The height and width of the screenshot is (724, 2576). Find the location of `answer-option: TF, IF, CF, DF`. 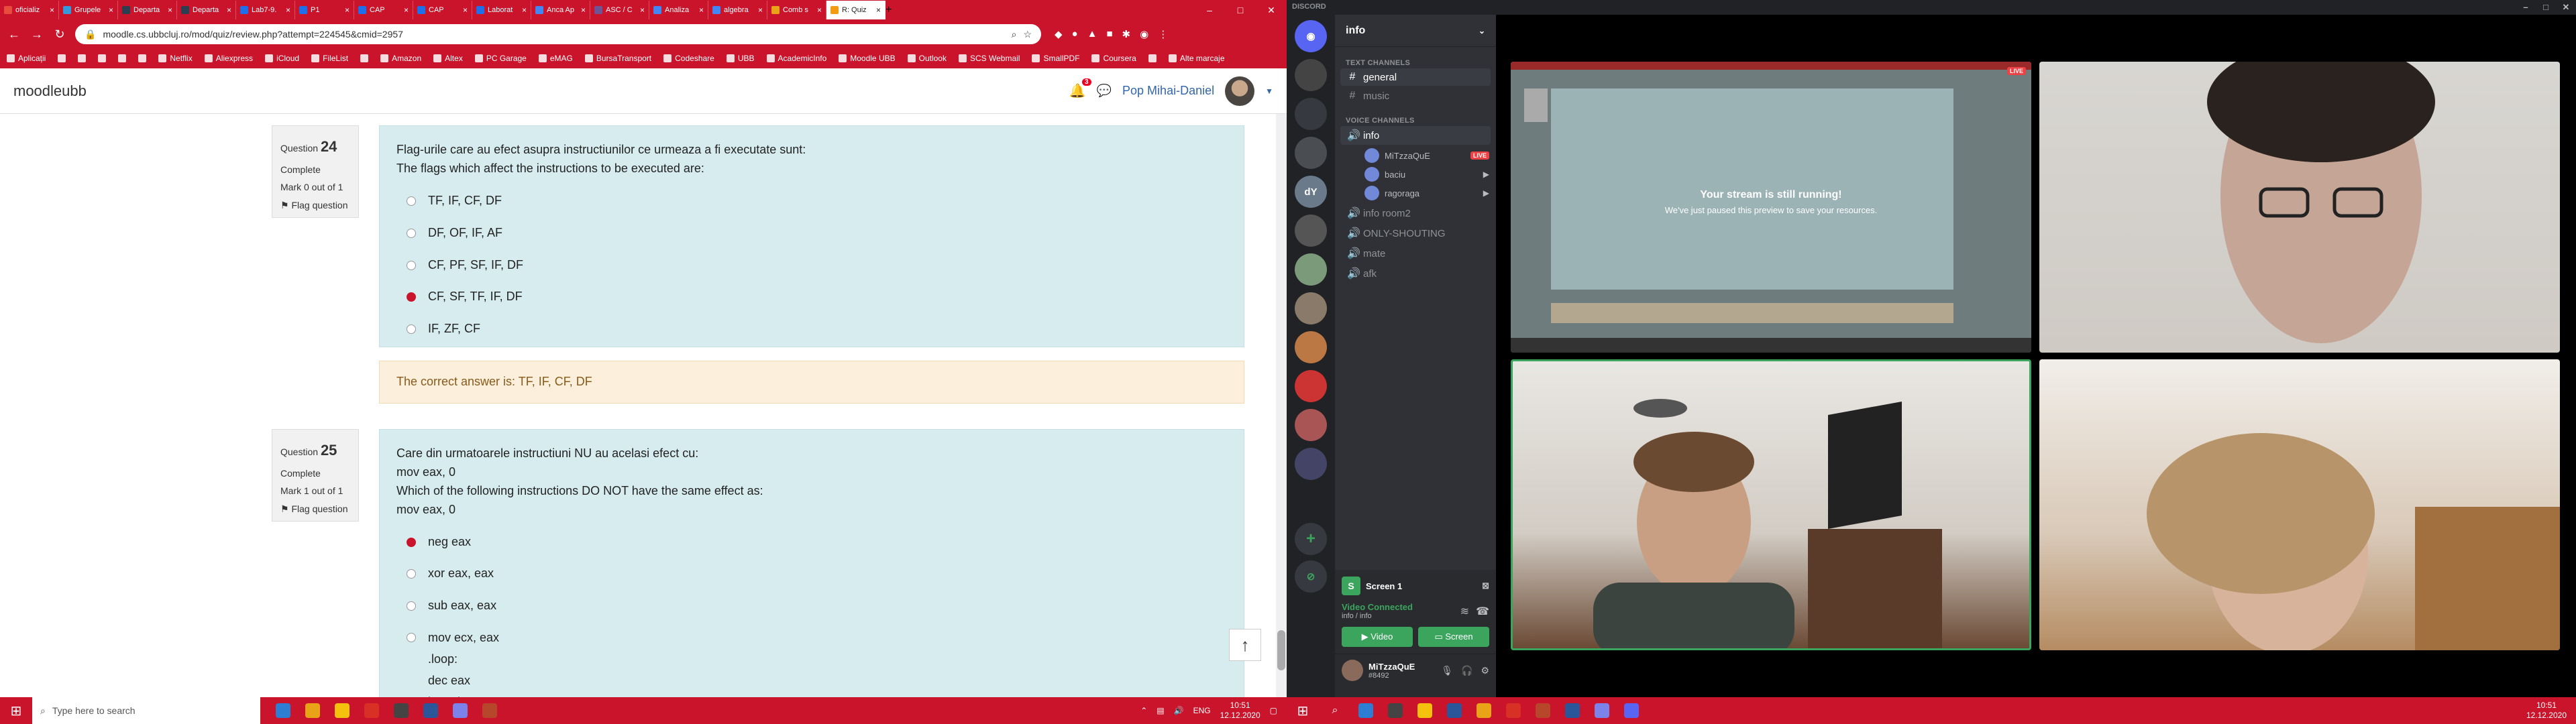

answer-option: TF, IF, CF, DF is located at coordinates (817, 201).